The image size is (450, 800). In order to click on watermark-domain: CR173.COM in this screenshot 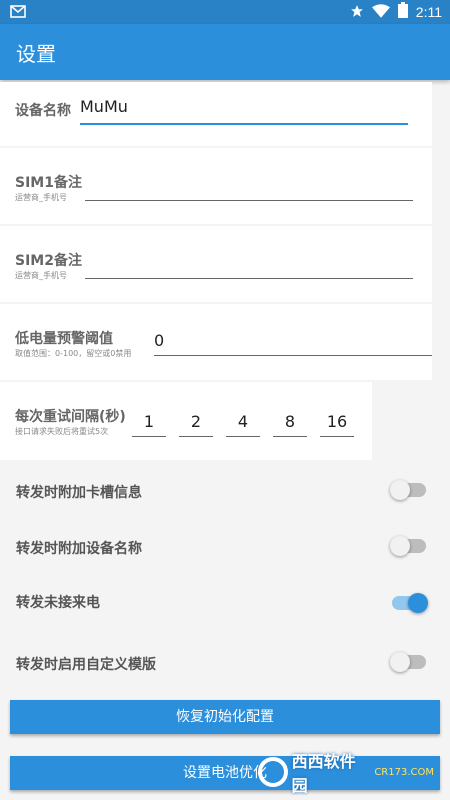, I will do `click(404, 772)`.